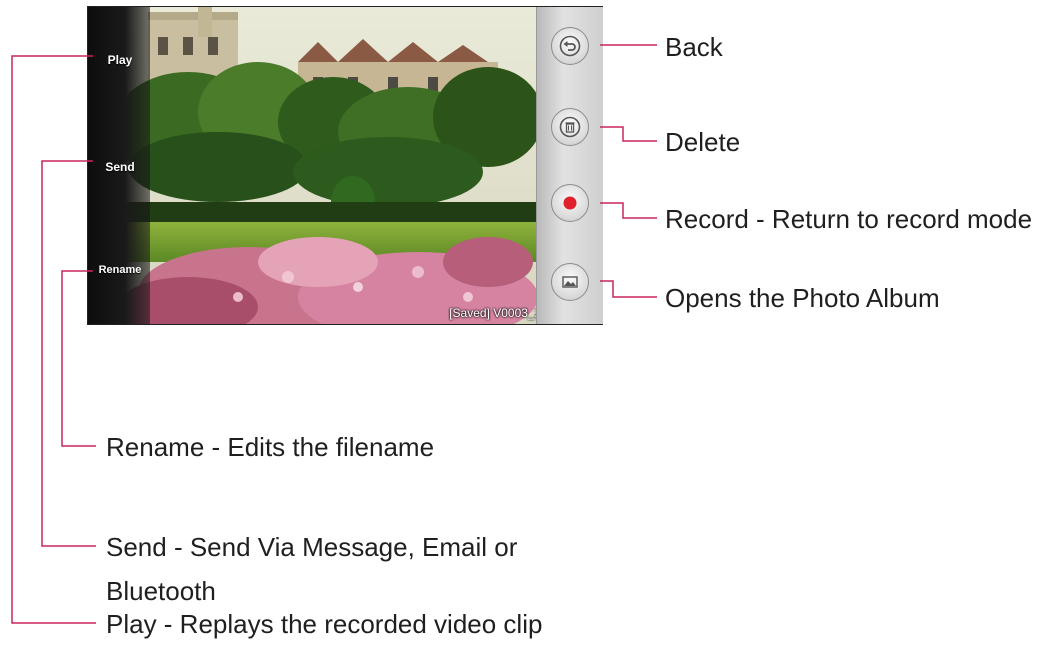 This screenshot has height=672, width=1063. I want to click on record-button, so click(570, 203).